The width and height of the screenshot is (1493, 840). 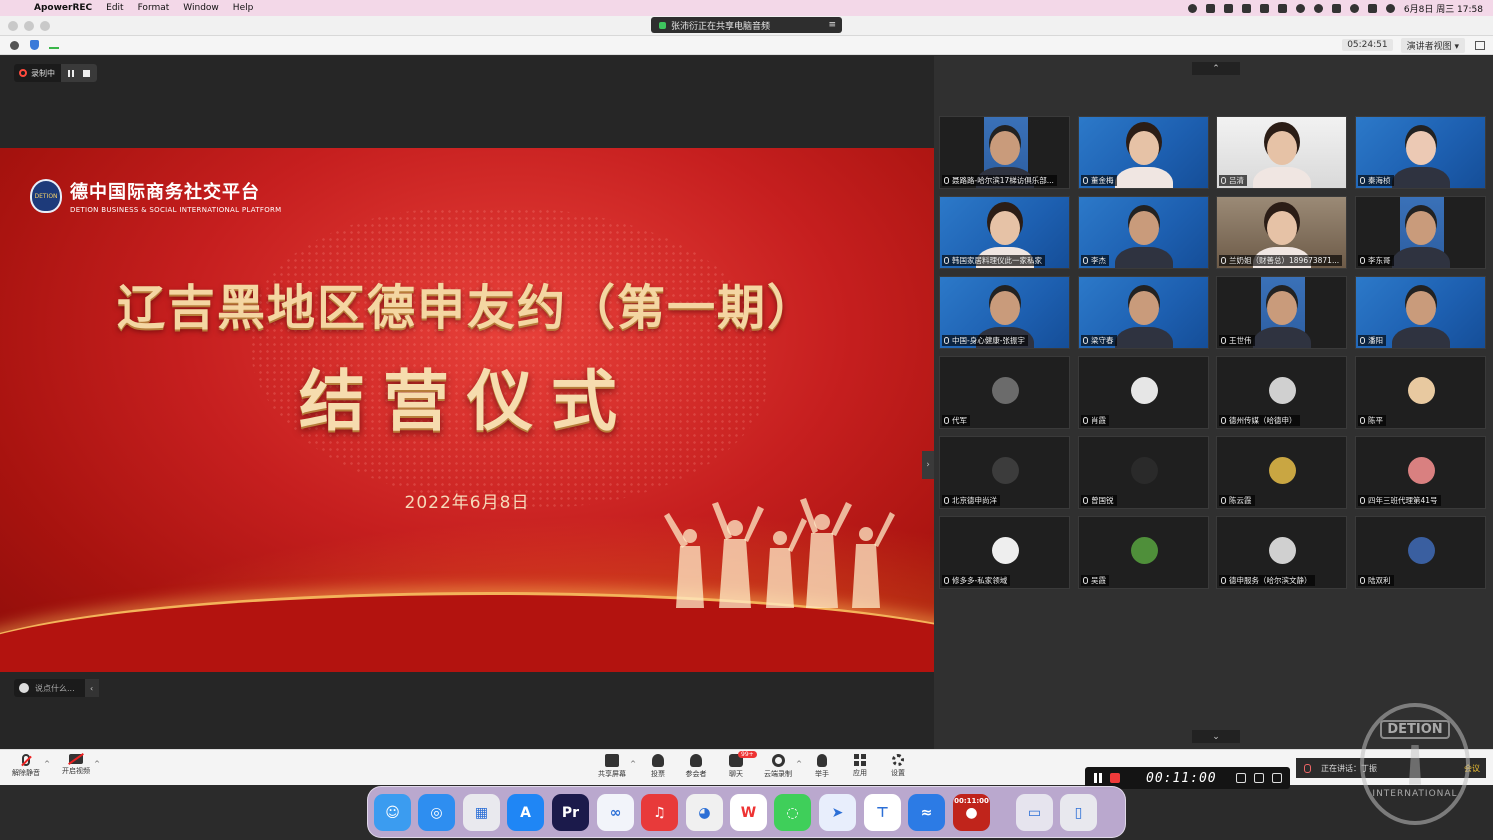 I want to click on chevron-up-icon: ⌃, so click(x=1216, y=68).